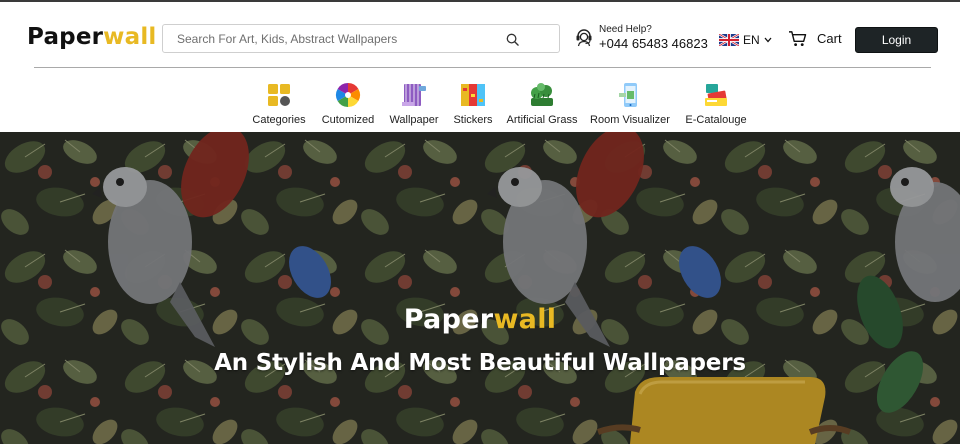 The height and width of the screenshot is (444, 960). What do you see at coordinates (768, 40) in the screenshot?
I see `chevron-down-icon` at bounding box center [768, 40].